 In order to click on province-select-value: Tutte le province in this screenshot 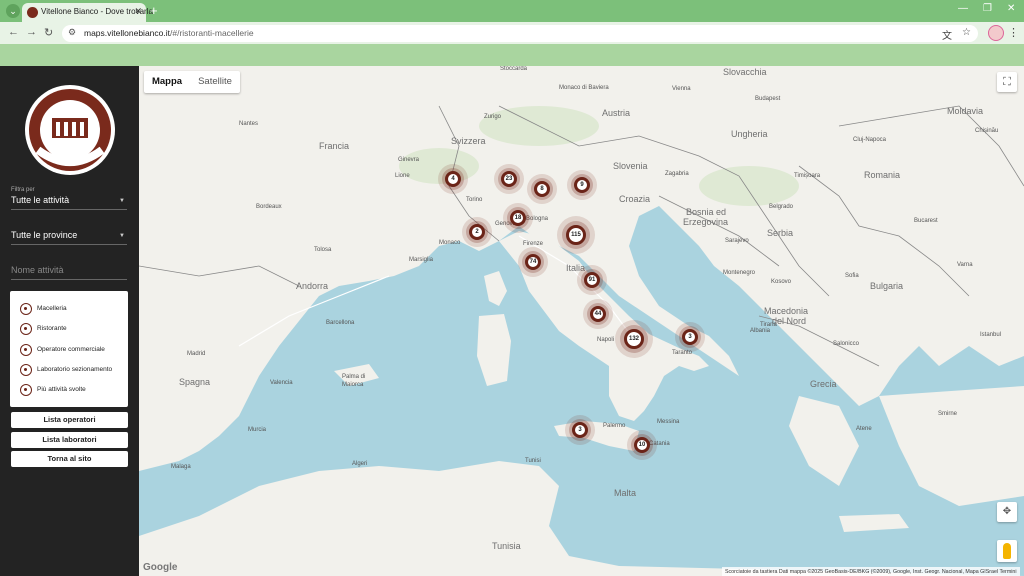, I will do `click(44, 235)`.